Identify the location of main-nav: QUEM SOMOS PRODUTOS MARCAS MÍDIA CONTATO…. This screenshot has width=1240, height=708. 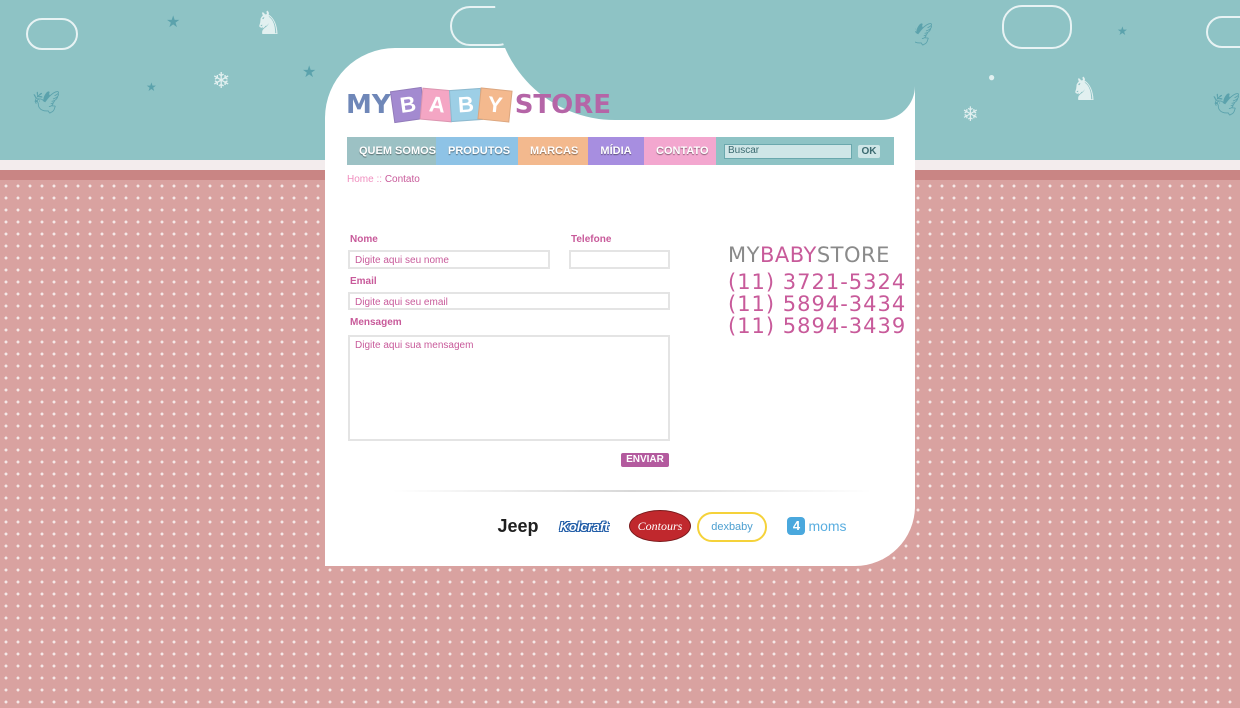
(620, 151).